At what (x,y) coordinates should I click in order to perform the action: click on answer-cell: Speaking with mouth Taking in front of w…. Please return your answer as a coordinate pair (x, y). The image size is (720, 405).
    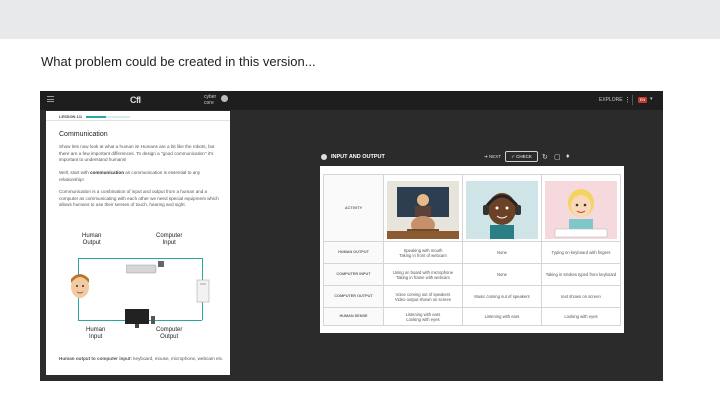
    Looking at the image, I should click on (423, 253).